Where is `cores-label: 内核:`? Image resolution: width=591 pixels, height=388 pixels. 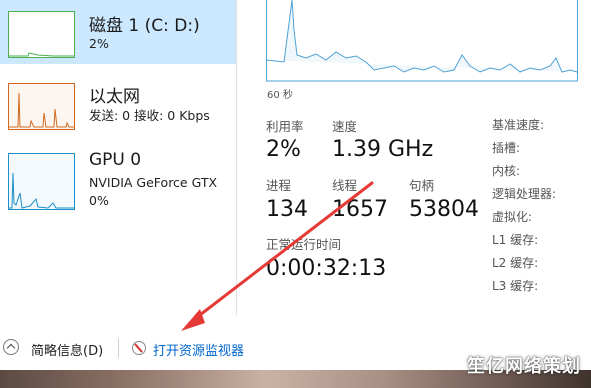
cores-label: 内核: is located at coordinates (506, 171).